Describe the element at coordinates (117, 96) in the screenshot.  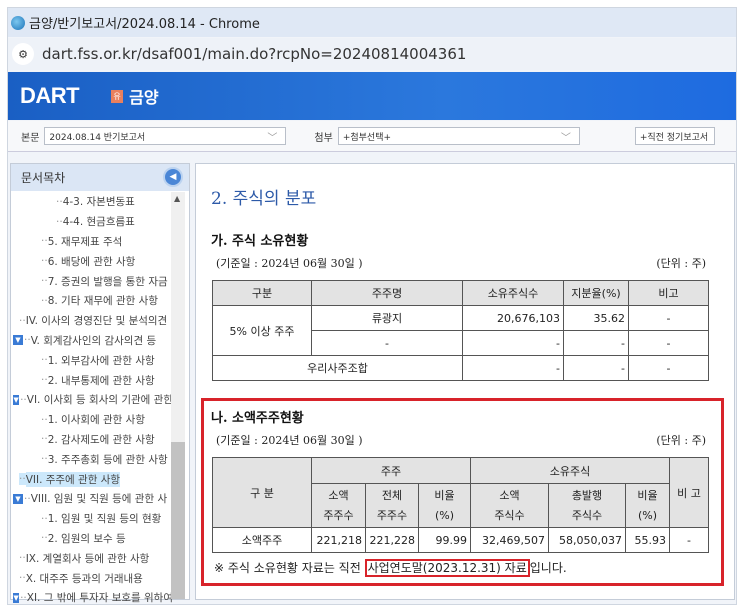
I see `company-badge: 유` at that location.